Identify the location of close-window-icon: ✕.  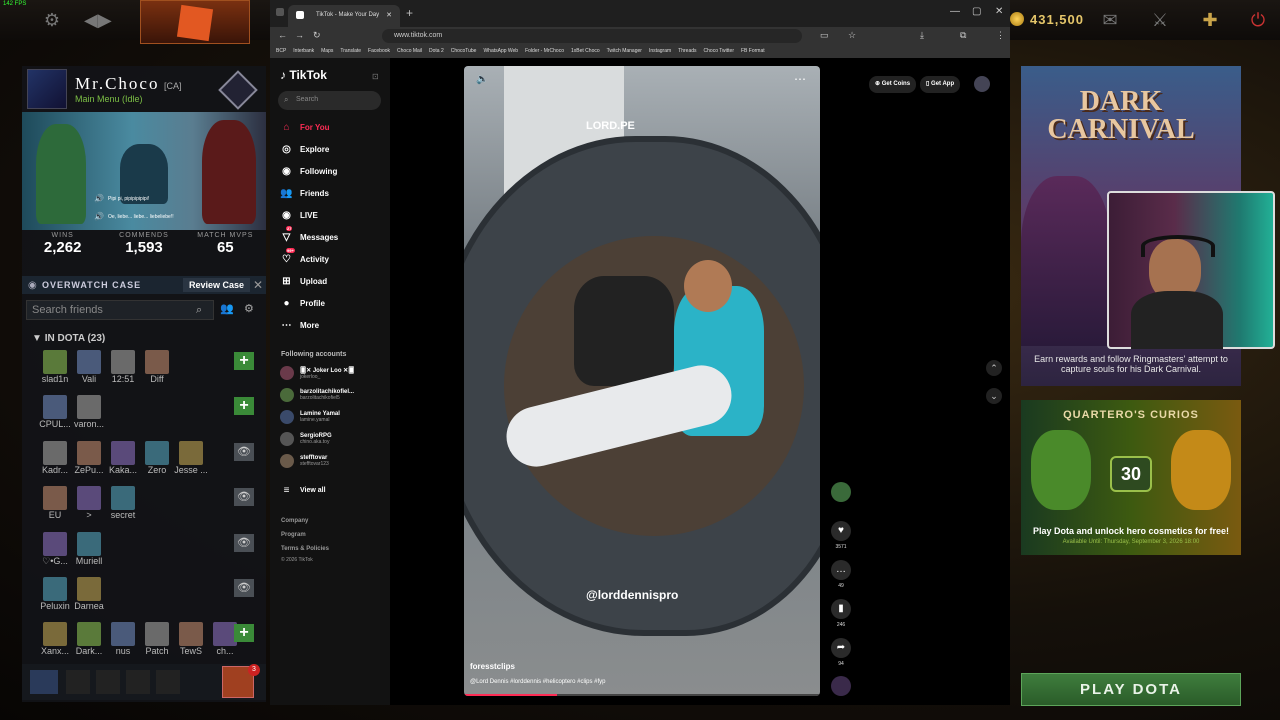
(999, 11).